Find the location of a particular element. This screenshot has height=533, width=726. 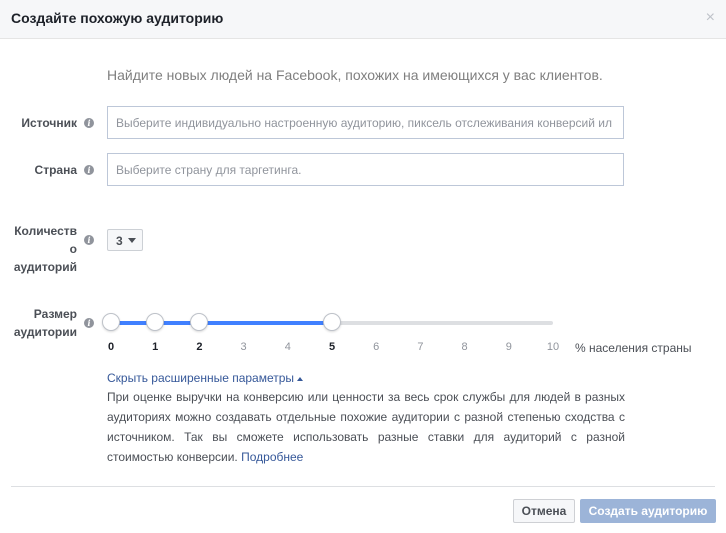

caret-up-icon is located at coordinates (300, 378).